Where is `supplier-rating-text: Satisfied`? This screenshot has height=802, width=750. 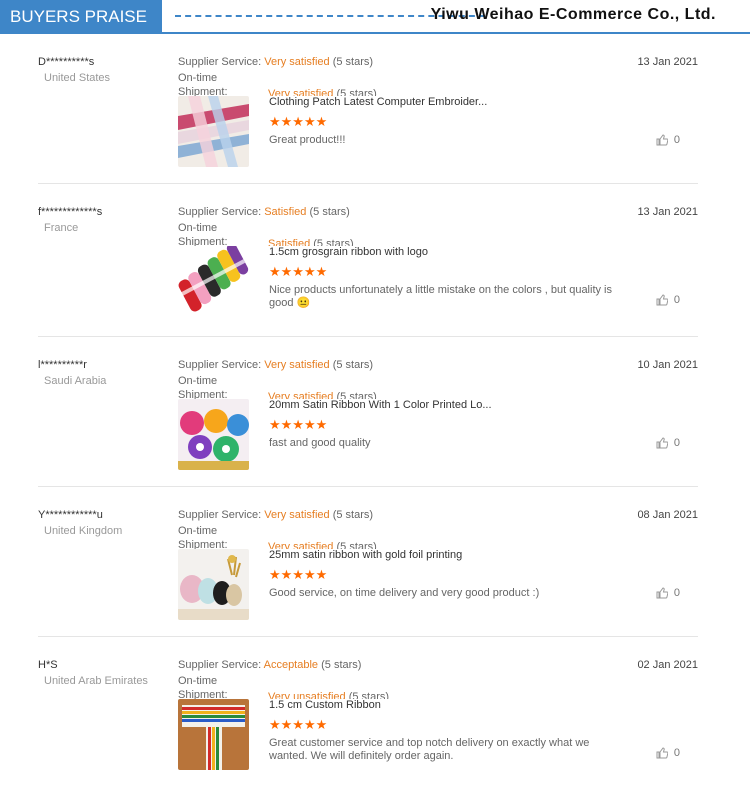
supplier-rating-text: Satisfied is located at coordinates (285, 212).